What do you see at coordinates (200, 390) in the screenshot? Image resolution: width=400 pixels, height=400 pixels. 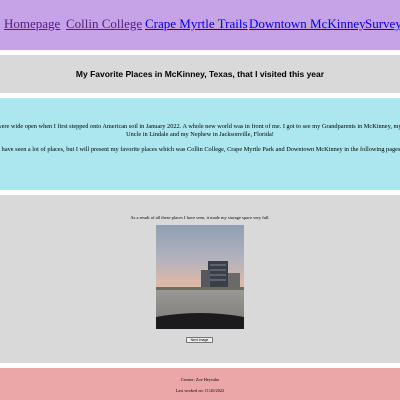 I see `footer-last-worked: Last worked on: 11/20/2022` at bounding box center [200, 390].